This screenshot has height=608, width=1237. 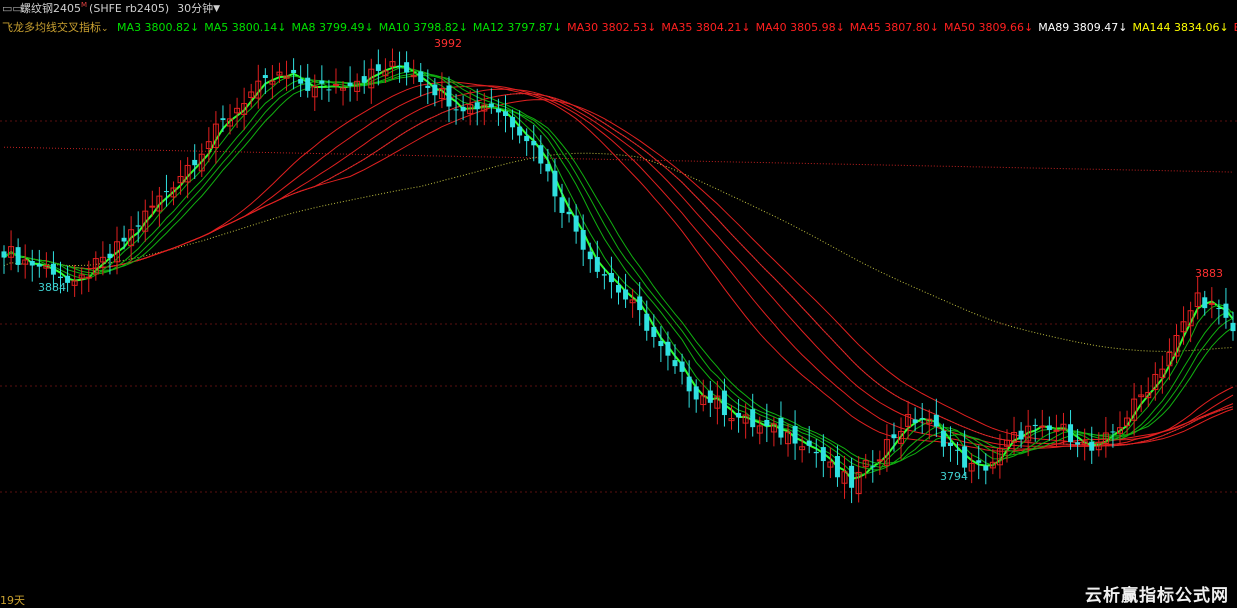 I want to click on ma-value-3: MA10 3798.82↓, so click(x=423, y=27).